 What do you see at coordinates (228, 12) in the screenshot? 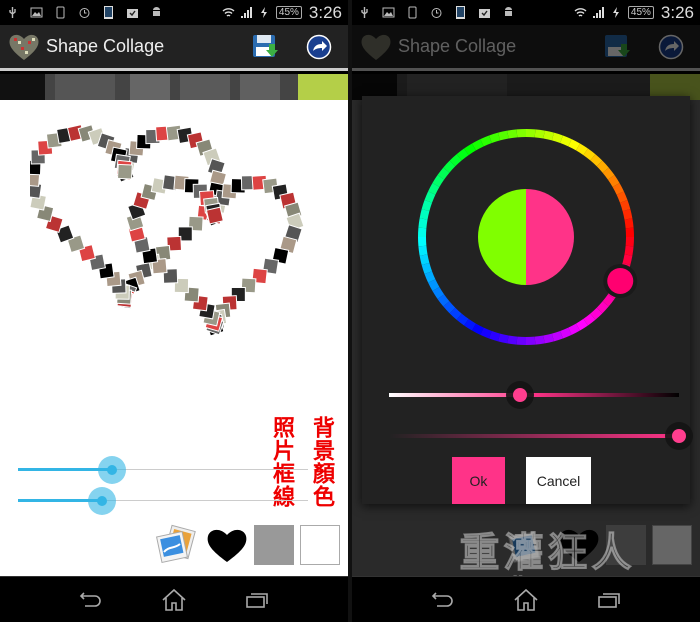
I see `wifi-icon` at bounding box center [228, 12].